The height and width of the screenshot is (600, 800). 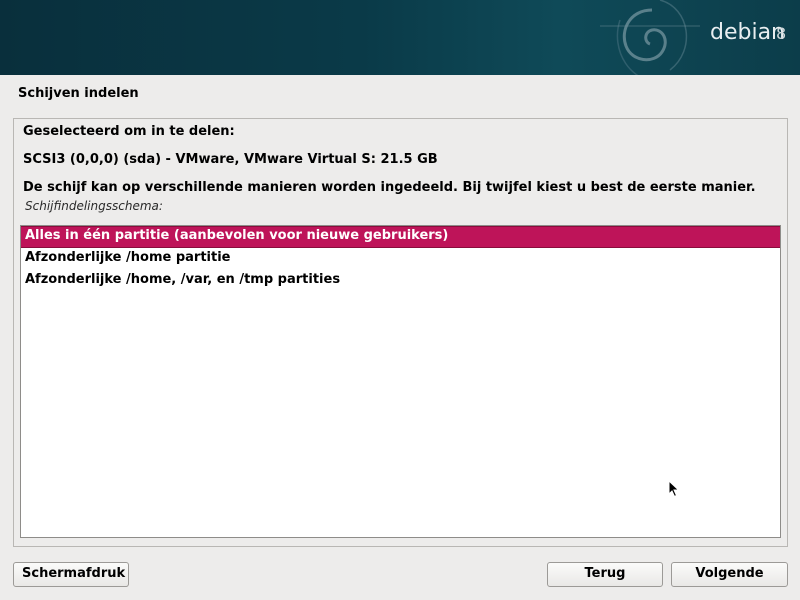 I want to click on debian-swirl-icon, so click(x=650, y=37).